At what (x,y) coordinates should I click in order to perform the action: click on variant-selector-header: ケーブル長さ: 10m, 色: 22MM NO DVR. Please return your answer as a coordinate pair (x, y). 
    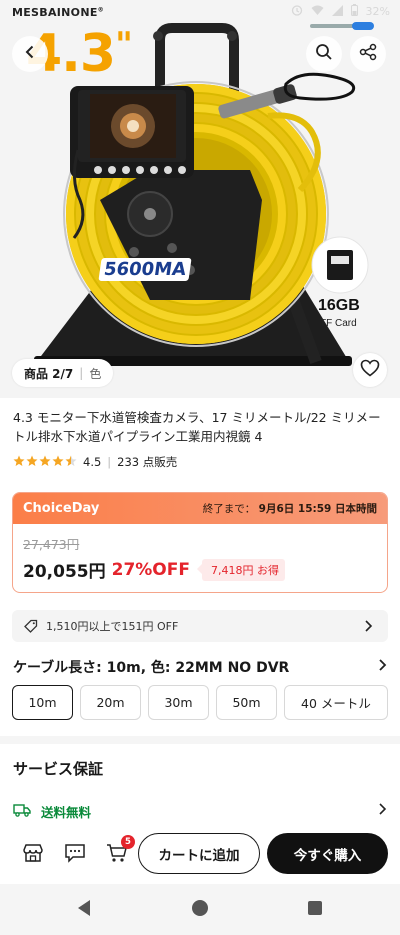
    Looking at the image, I should click on (200, 667).